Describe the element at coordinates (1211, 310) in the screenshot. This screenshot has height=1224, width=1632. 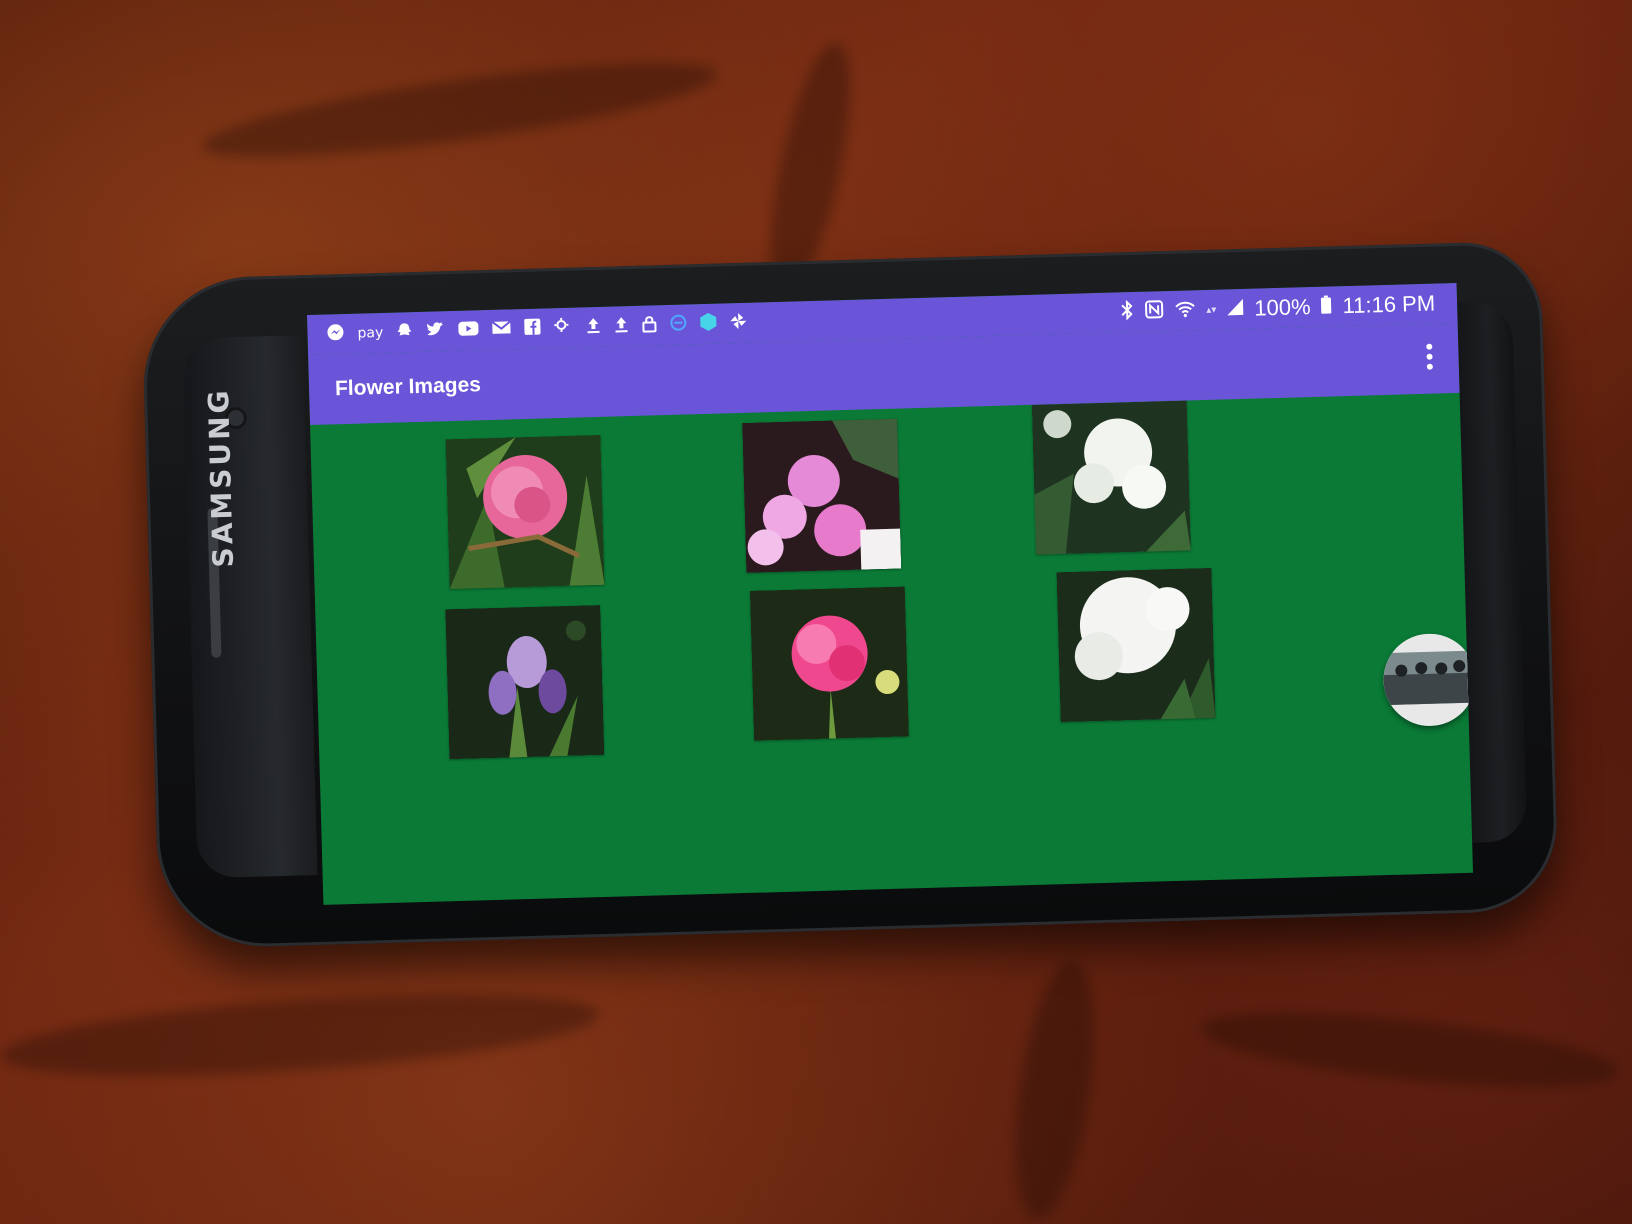
I see `lte-icon: ▴▾` at that location.